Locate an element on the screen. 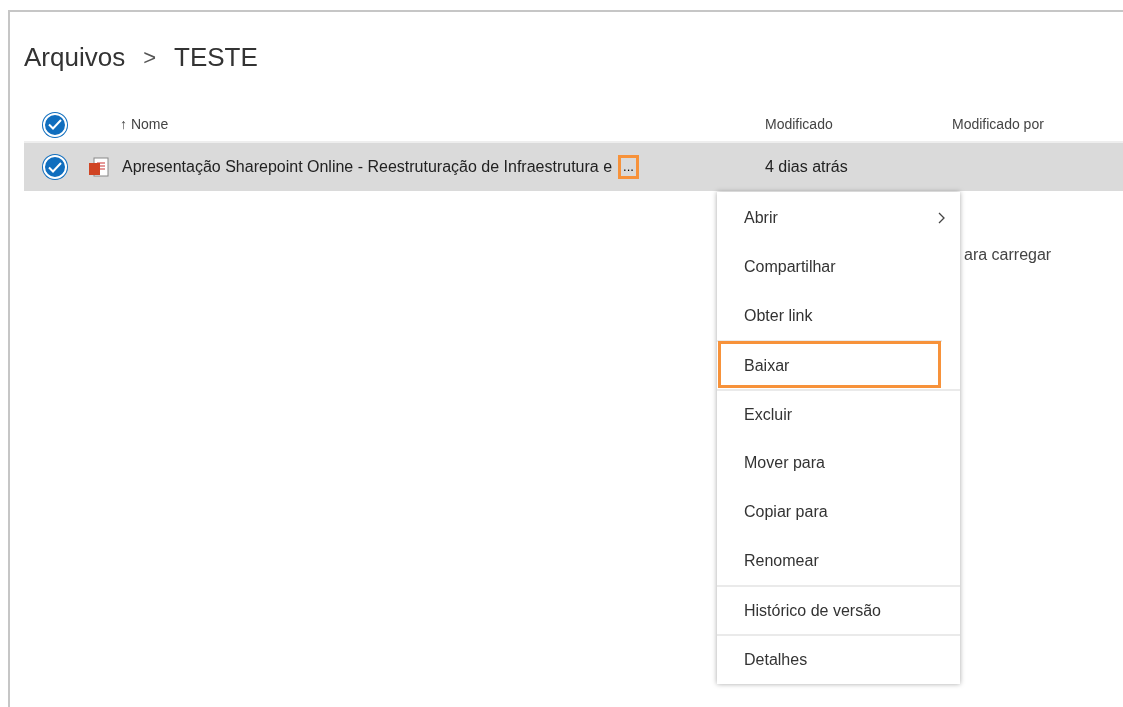 The width and height of the screenshot is (1123, 707). menu-item: Detalhes is located at coordinates (838, 658).